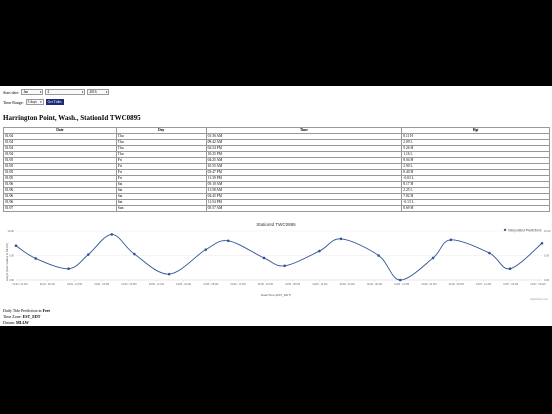  Describe the element at coordinates (16, 322) in the screenshot. I see `datum-info: Datum: MLLW` at that location.